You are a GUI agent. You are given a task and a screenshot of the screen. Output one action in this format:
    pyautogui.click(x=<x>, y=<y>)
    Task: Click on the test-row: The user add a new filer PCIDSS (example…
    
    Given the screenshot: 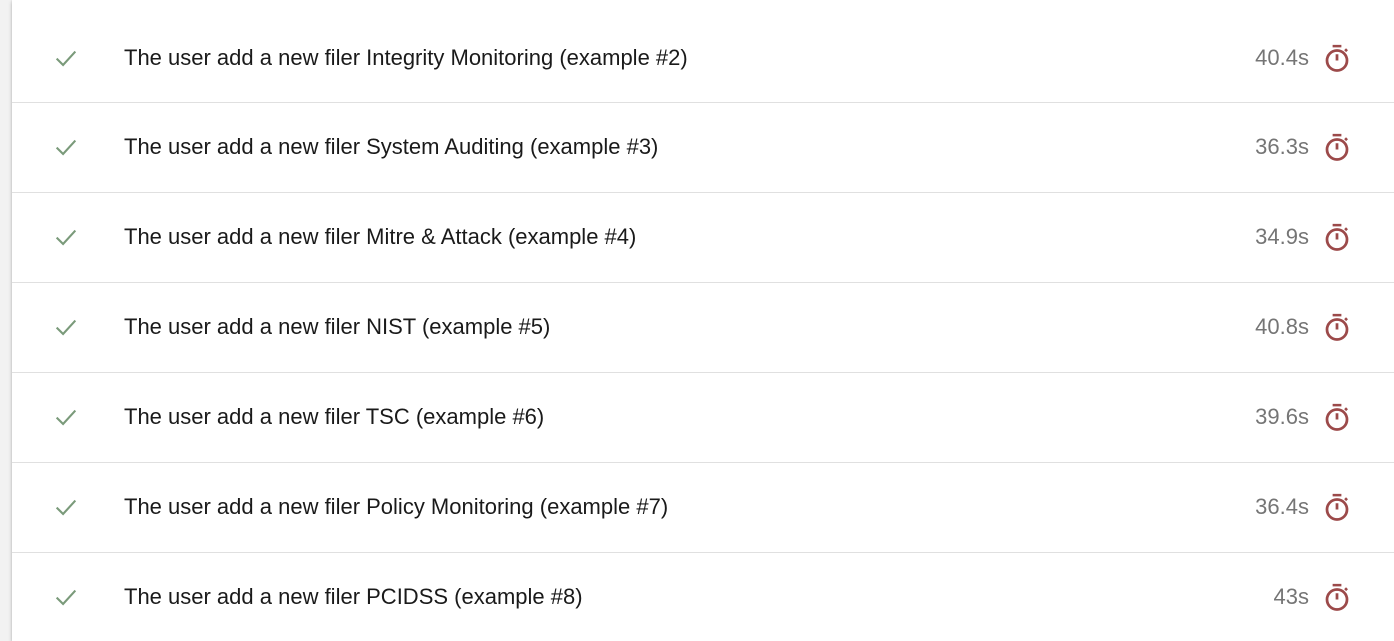 What is the action you would take?
    pyautogui.click(x=703, y=596)
    